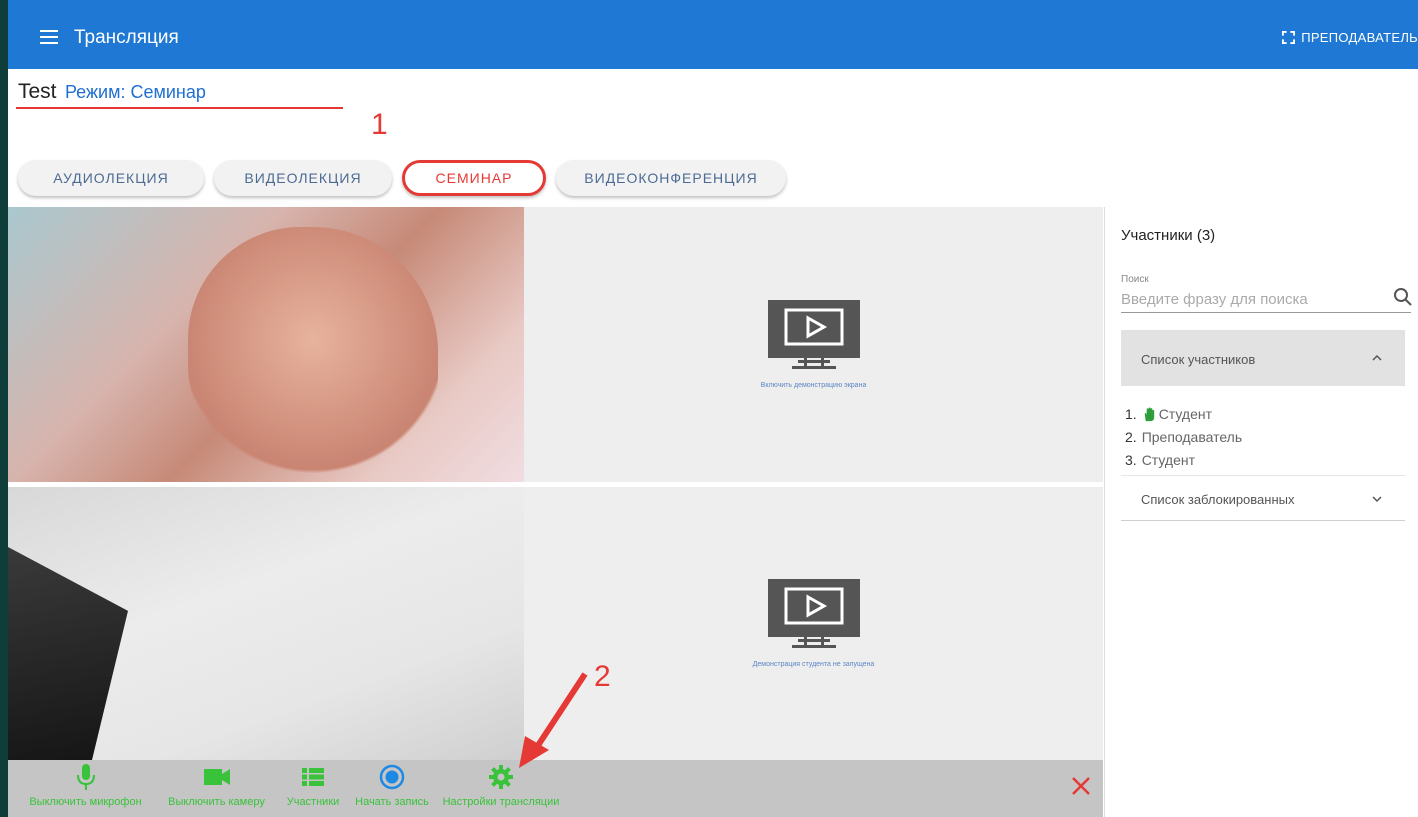  What do you see at coordinates (474, 178) in the screenshot?
I see `mode-seminar-button: СЕМИНАР` at bounding box center [474, 178].